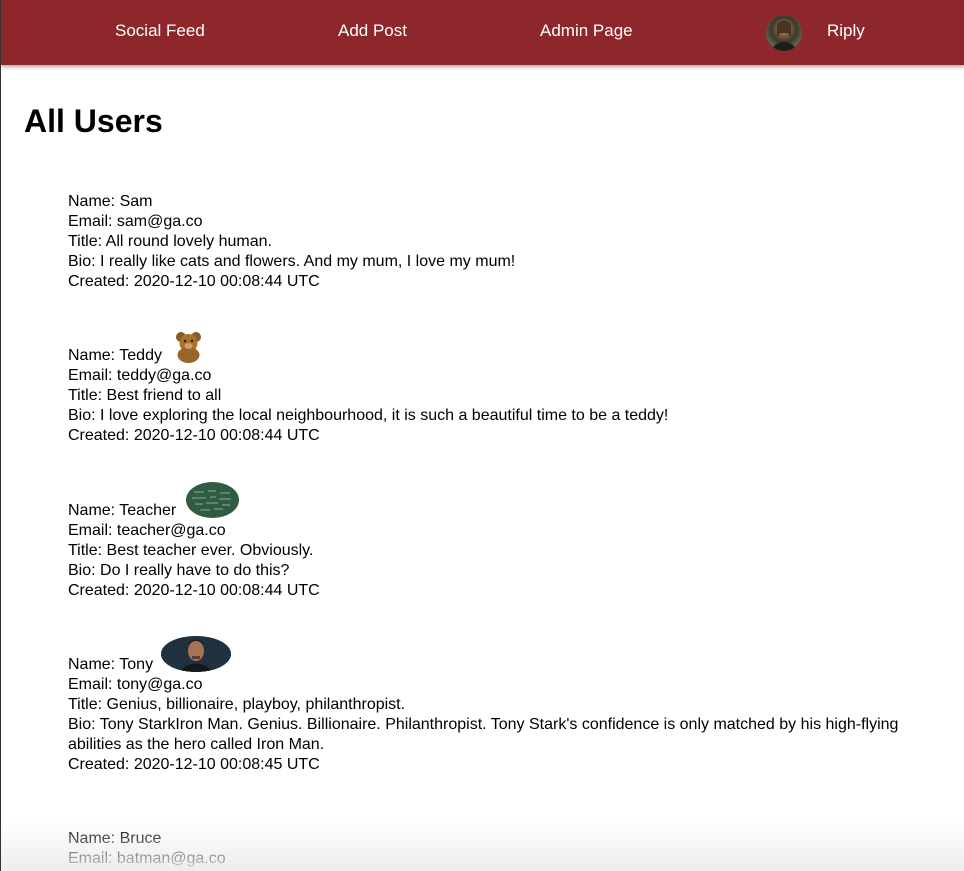  What do you see at coordinates (147, 858) in the screenshot?
I see `user-email: Email: batman@ga.co` at bounding box center [147, 858].